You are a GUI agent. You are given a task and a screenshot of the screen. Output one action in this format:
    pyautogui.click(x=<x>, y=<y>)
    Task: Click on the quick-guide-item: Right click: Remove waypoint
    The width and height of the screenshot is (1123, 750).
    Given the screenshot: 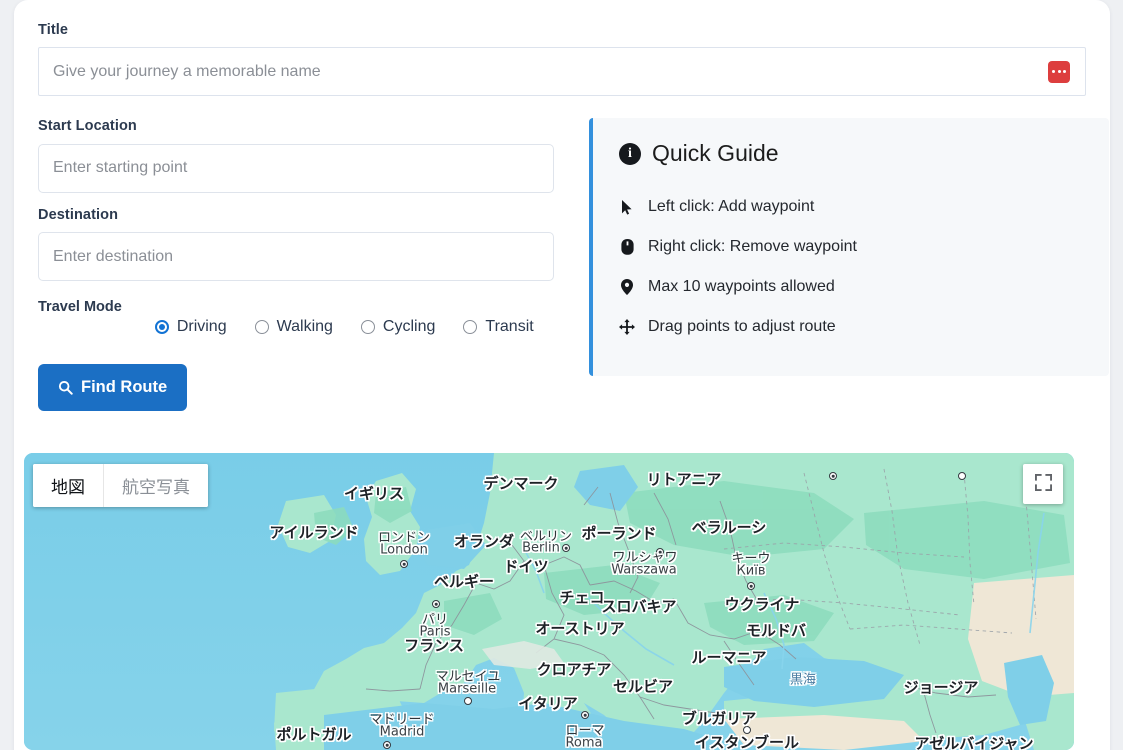 What is the action you would take?
    pyautogui.click(x=851, y=247)
    